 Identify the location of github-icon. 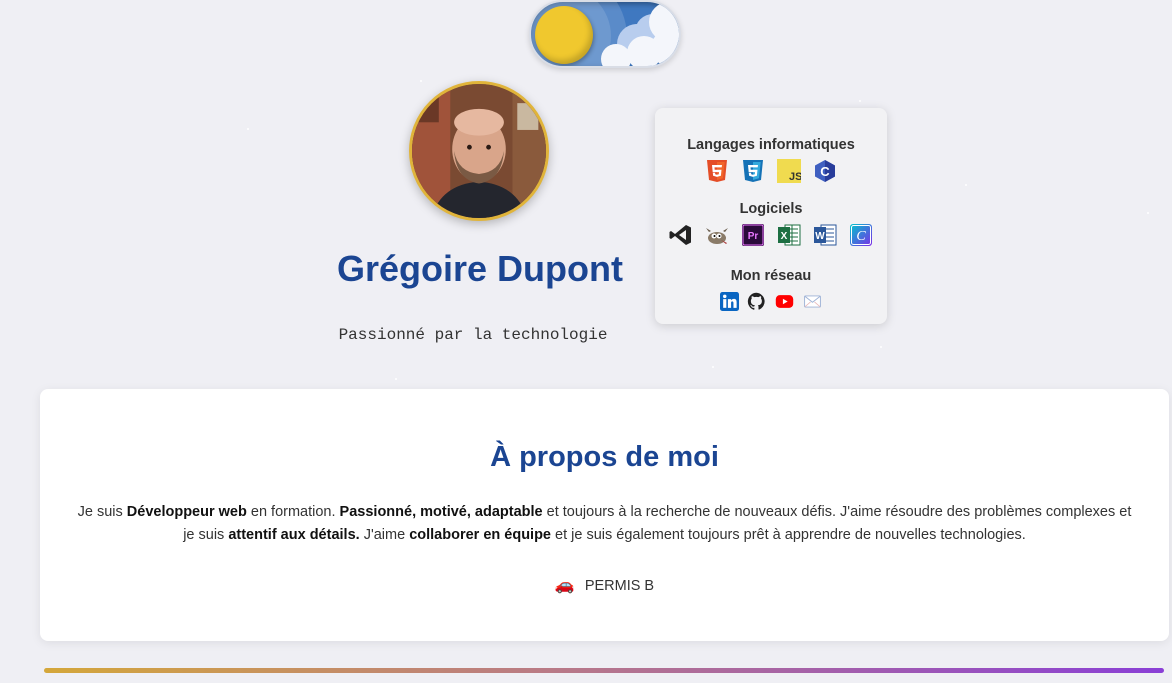
(756, 301).